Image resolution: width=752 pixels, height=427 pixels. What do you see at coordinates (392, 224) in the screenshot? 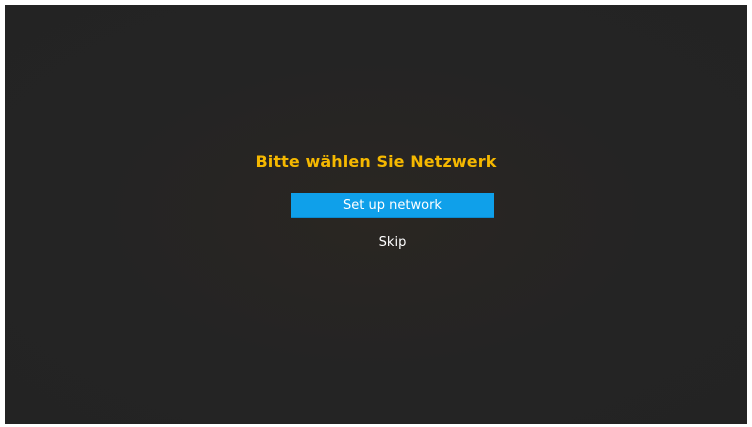
I see `network-options-menu: Set up network Skip` at bounding box center [392, 224].